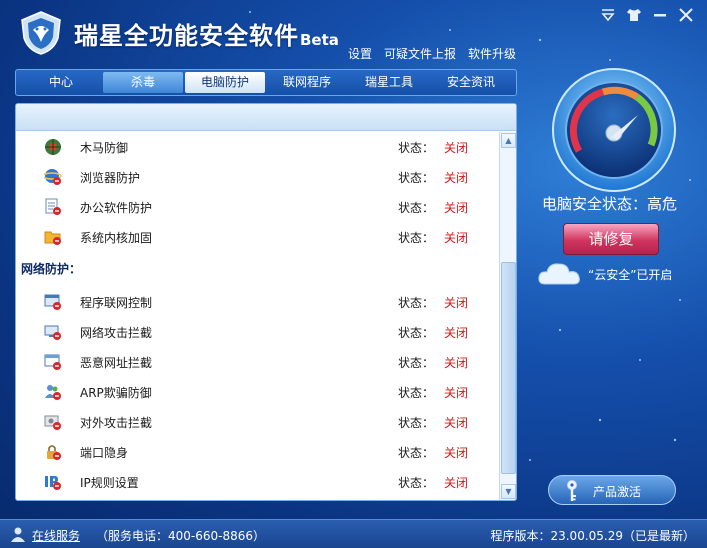 The width and height of the screenshot is (707, 548). Describe the element at coordinates (53, 392) in the screenshot. I see `arp-defense-icon` at that location.